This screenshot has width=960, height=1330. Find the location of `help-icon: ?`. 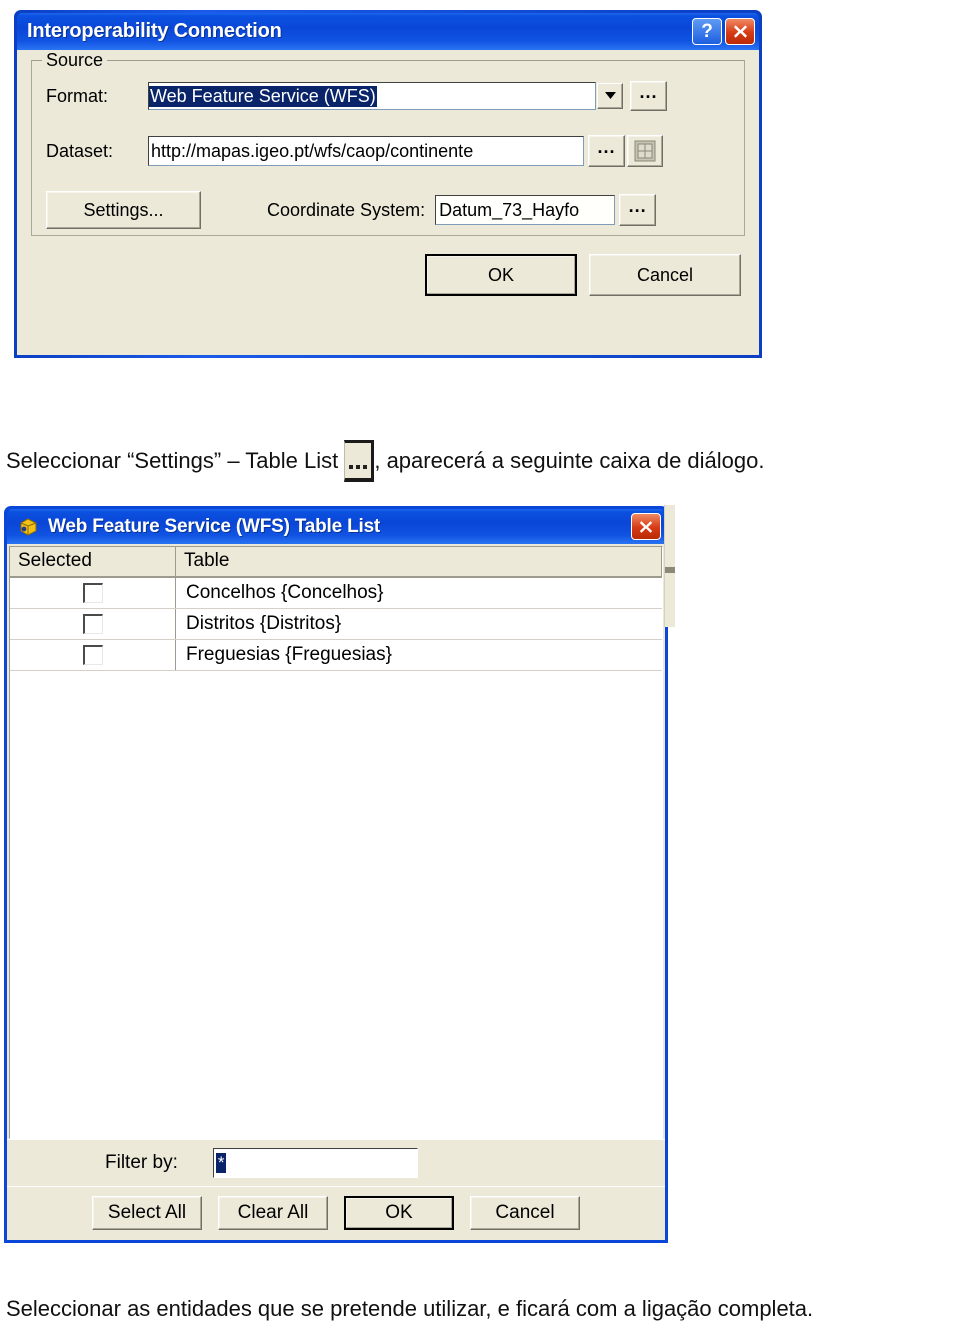

help-icon: ? is located at coordinates (707, 31).